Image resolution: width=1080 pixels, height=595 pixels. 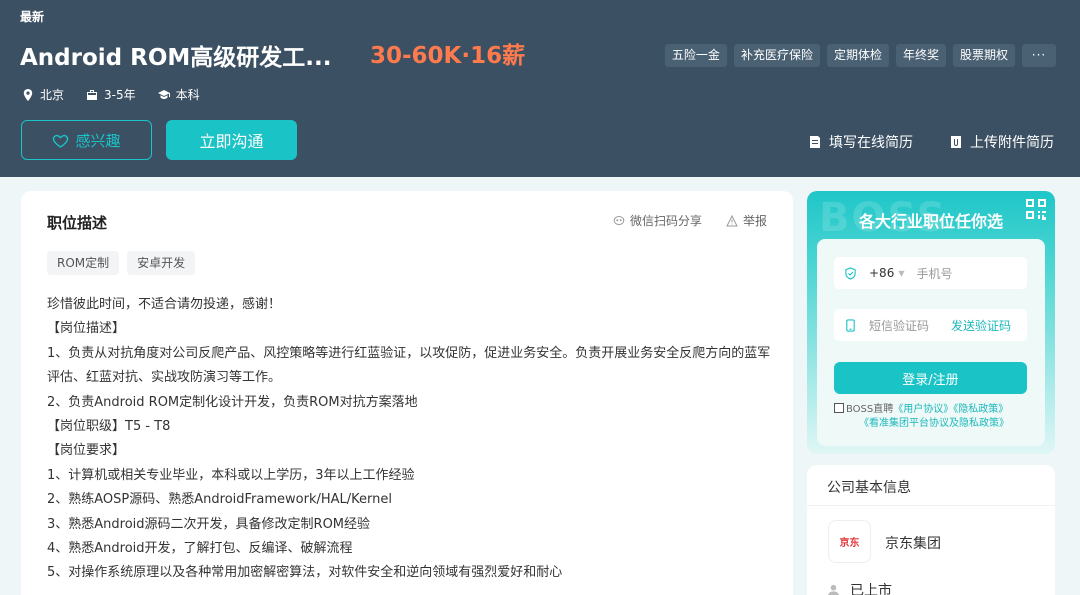 What do you see at coordinates (1039, 55) in the screenshot?
I see `more-welfare-button: ···` at bounding box center [1039, 55].